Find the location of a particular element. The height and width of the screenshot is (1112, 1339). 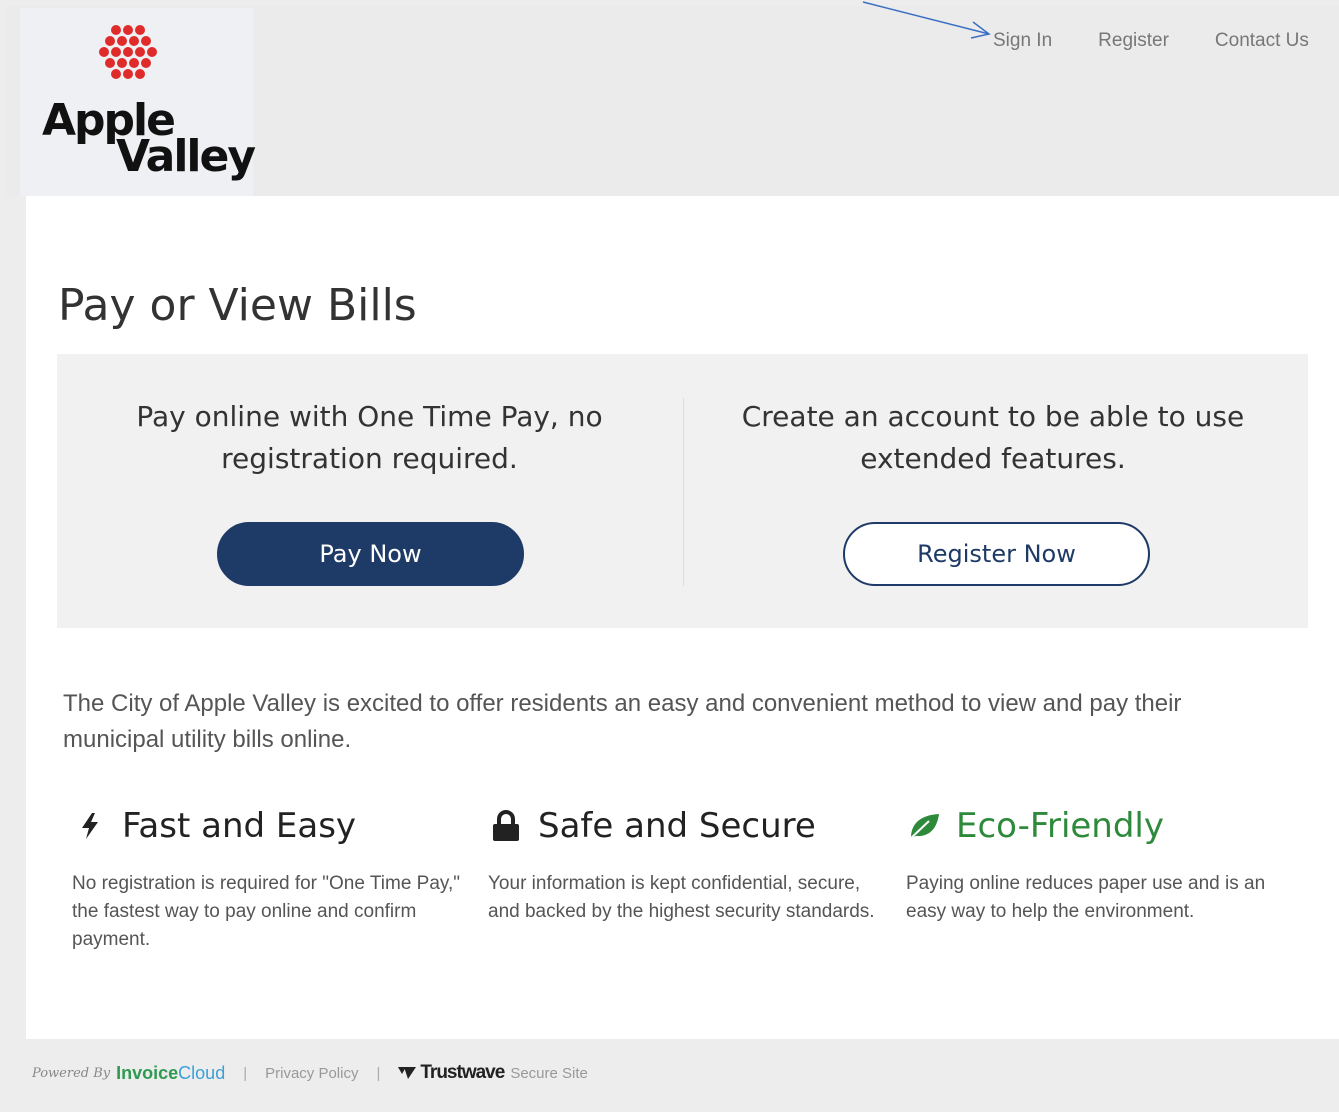

feature-title: Fast and Easy is located at coordinates (272, 826).